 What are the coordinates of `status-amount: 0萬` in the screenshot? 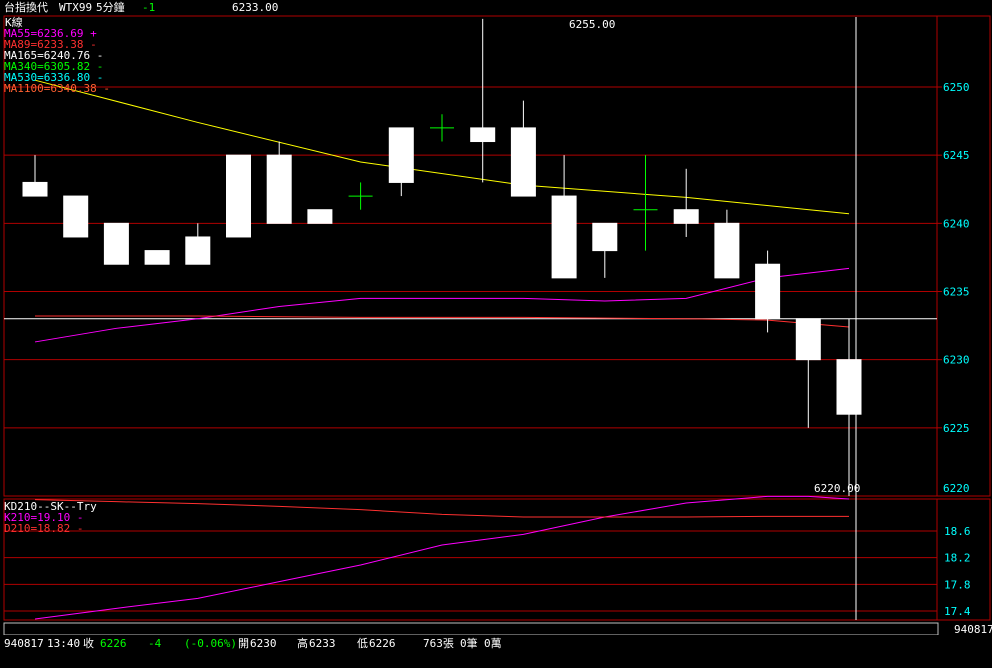 It's located at (493, 643).